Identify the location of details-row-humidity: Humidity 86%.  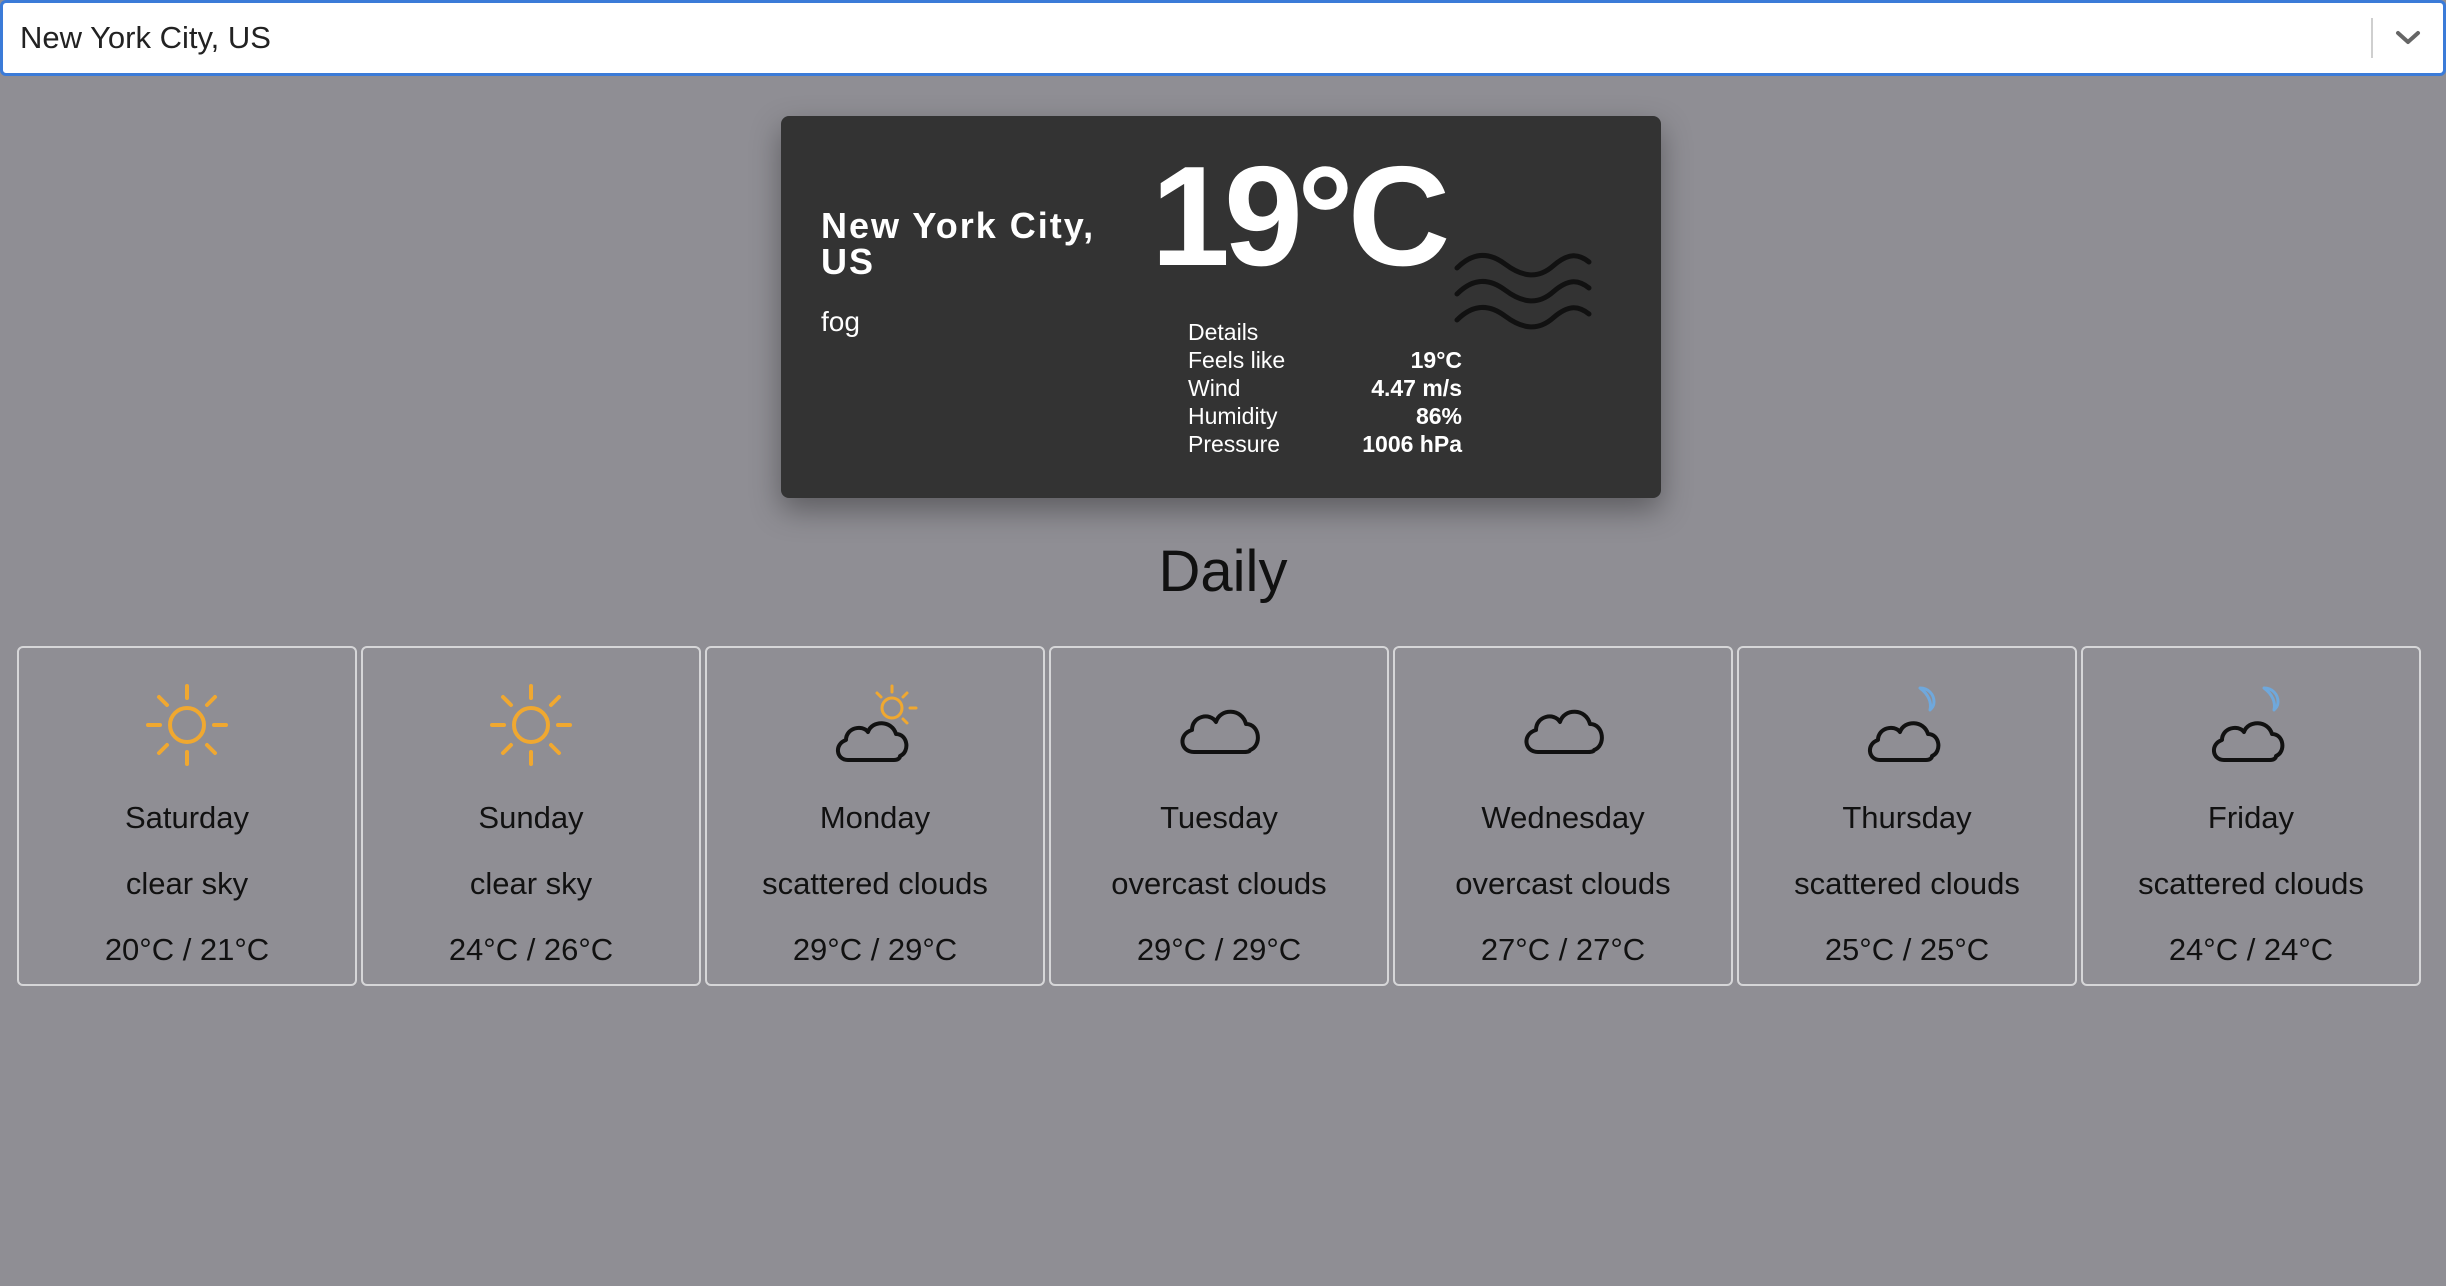
(1325, 416).